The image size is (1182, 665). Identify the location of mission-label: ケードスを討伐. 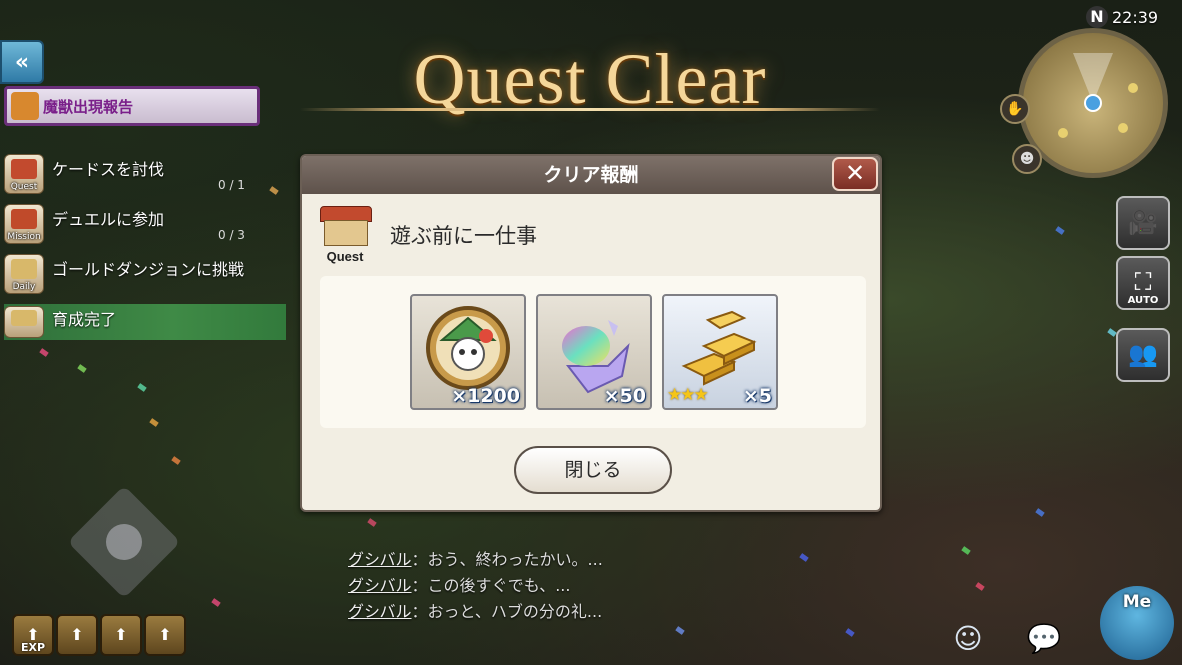
(108, 169).